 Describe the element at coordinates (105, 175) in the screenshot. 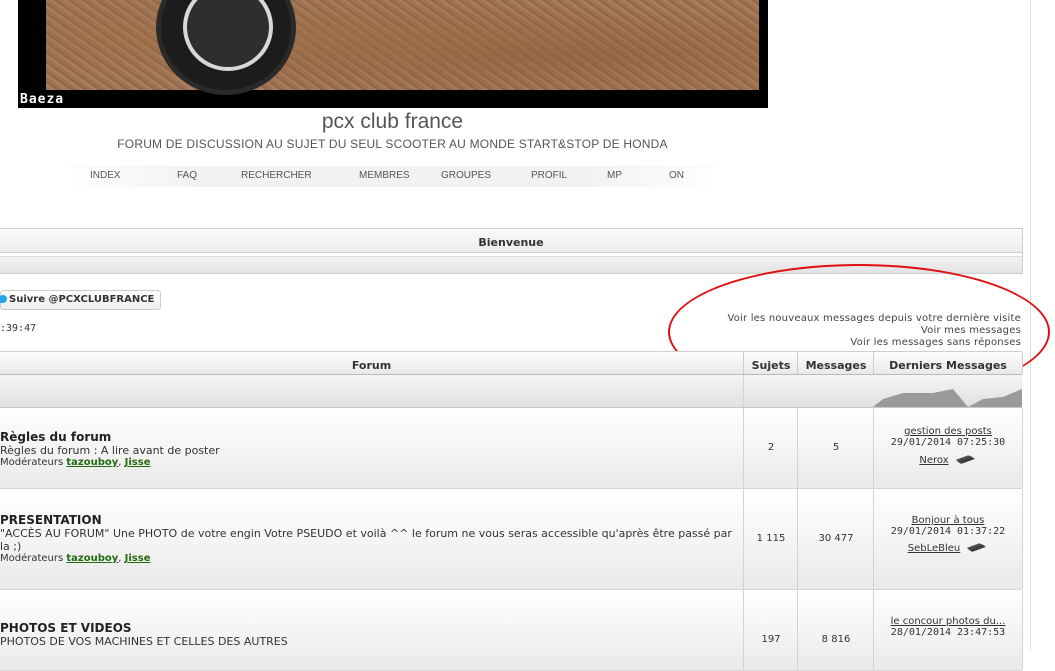

I see `nav-index: INDEX` at that location.